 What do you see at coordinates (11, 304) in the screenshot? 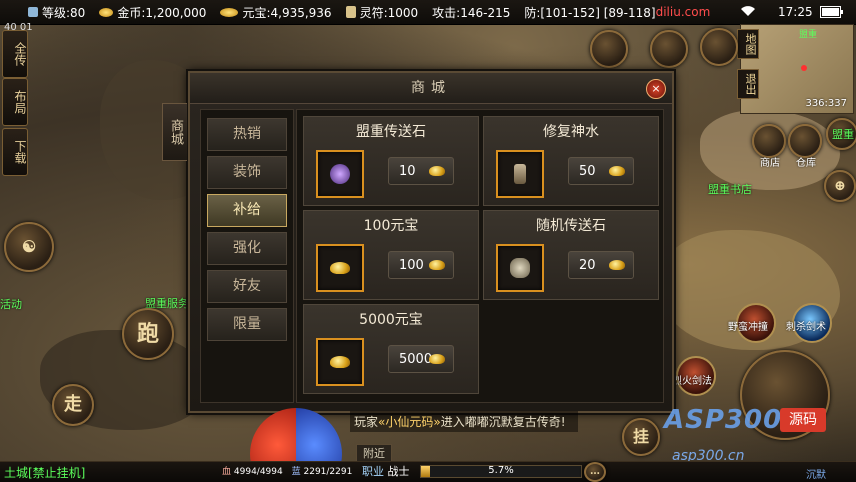
I see `activity-label: 活动` at bounding box center [11, 304].